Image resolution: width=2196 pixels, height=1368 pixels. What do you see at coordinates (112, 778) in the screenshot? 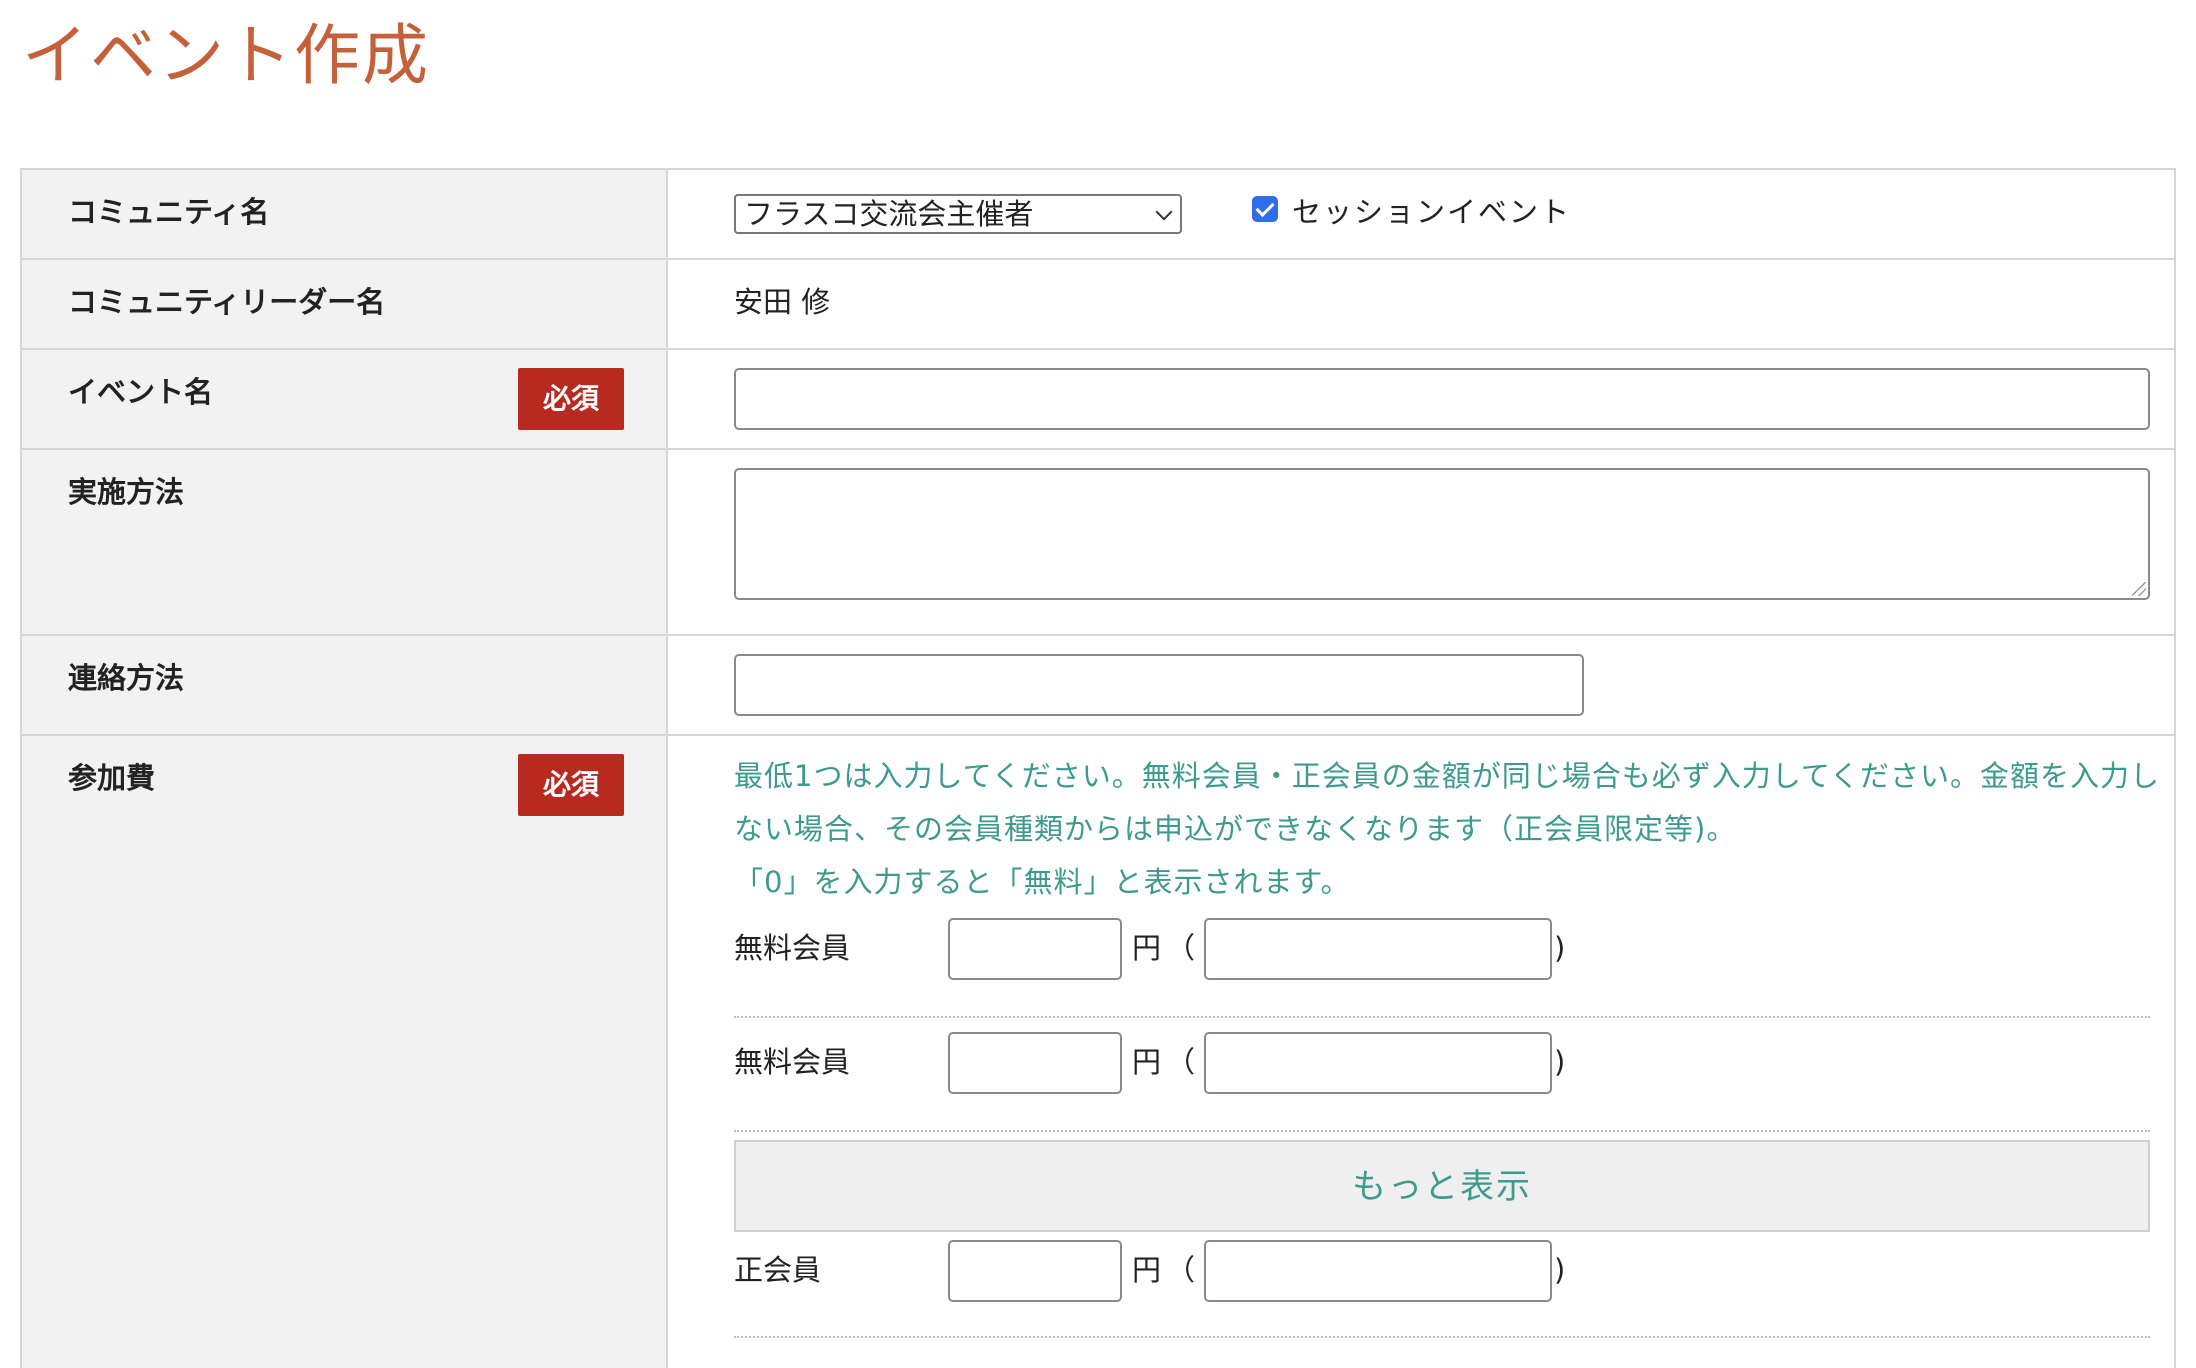
I see `fee-label: 参加費` at bounding box center [112, 778].